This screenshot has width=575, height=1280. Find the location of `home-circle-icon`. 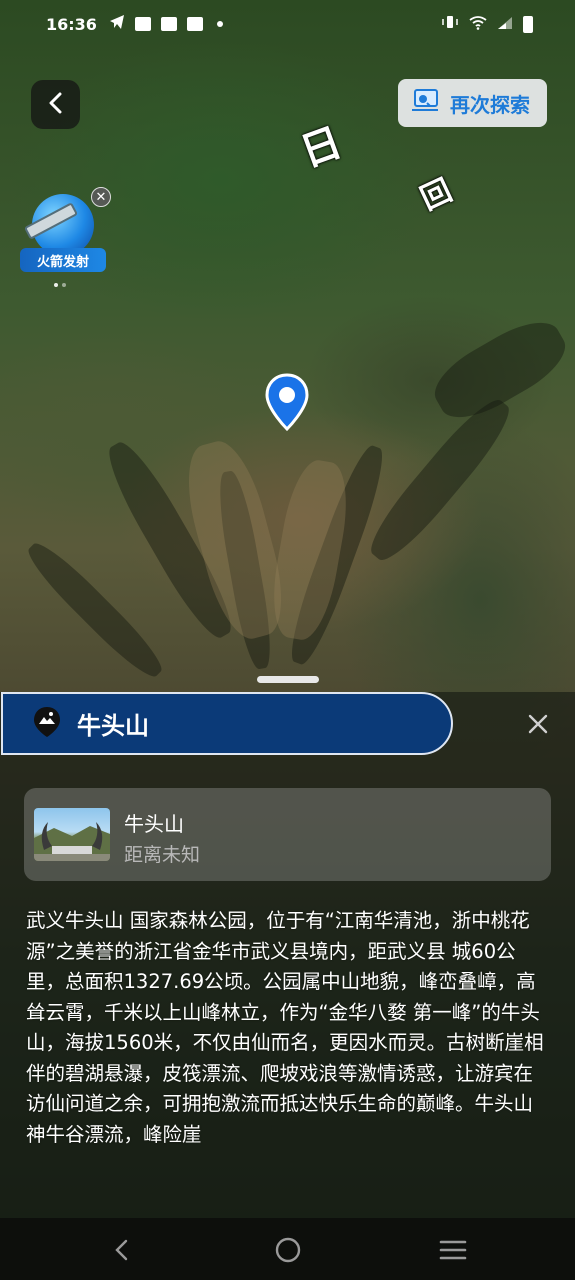

home-circle-icon is located at coordinates (288, 1250).